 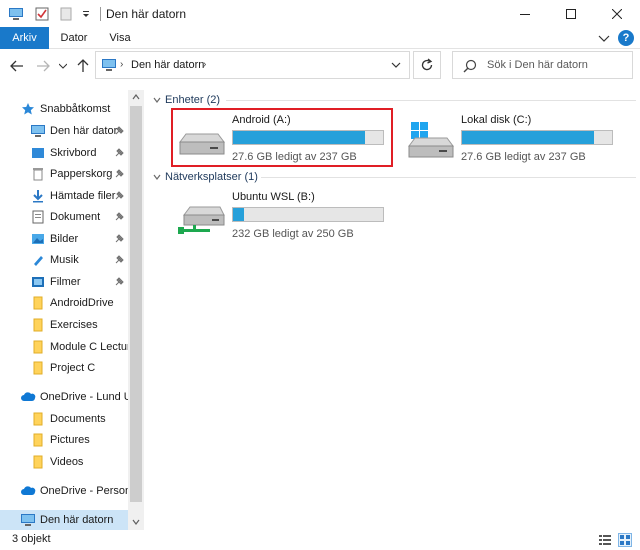 I want to click on sidebar-item: Exercises, so click(x=64, y=325).